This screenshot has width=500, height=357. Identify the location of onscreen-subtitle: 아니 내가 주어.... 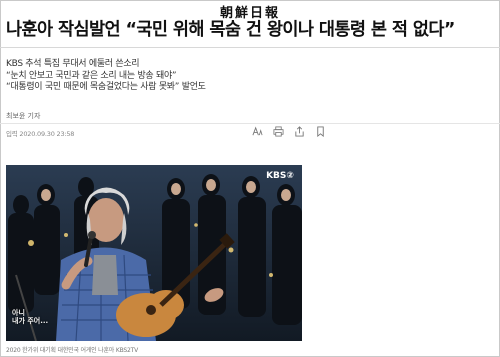
(30, 317).